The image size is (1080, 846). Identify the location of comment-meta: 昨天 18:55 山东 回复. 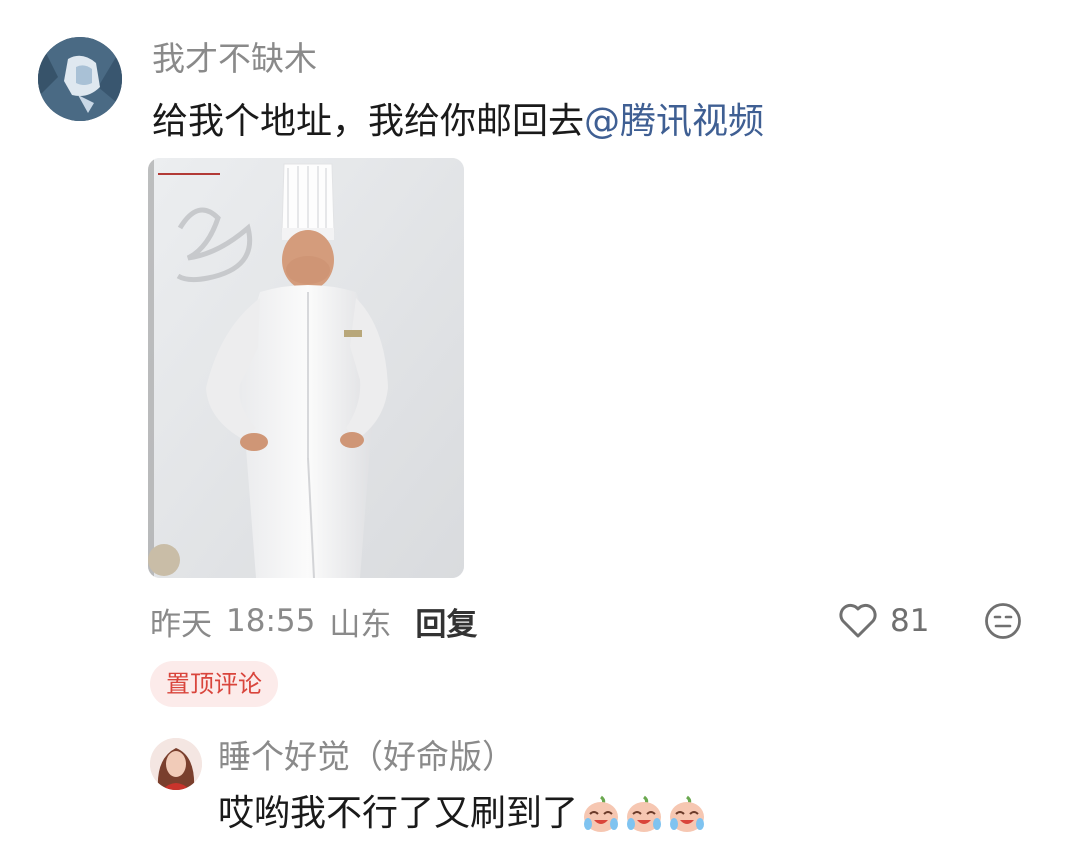
(313, 621).